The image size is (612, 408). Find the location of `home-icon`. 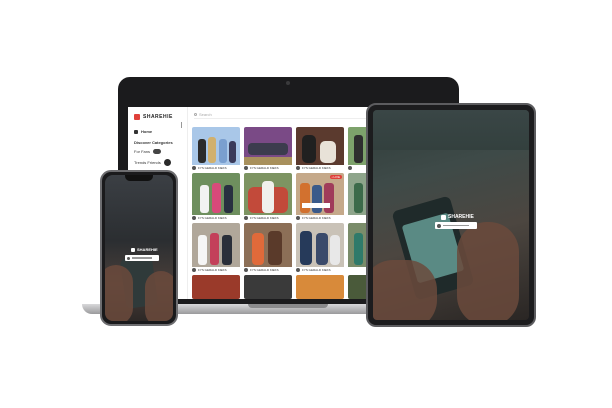

home-icon is located at coordinates (136, 131).